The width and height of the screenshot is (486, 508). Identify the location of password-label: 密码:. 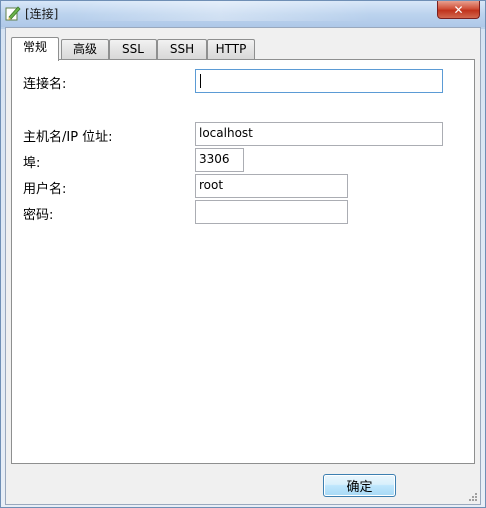
(38, 215).